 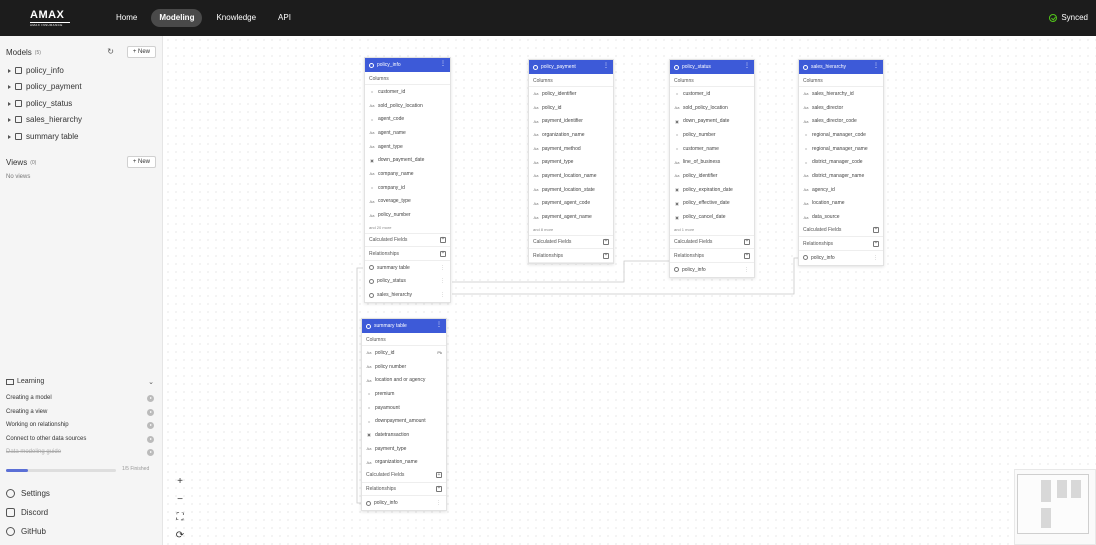 What do you see at coordinates (407, 106) in the screenshot?
I see `column-field: Aa sold_policy_location` at bounding box center [407, 106].